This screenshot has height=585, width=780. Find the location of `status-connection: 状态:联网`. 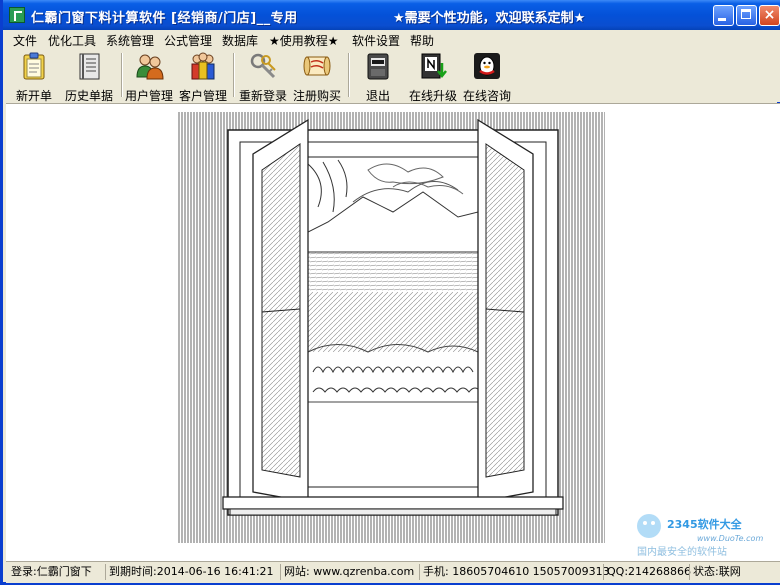

status-connection: 状态:联网 is located at coordinates (715, 572).